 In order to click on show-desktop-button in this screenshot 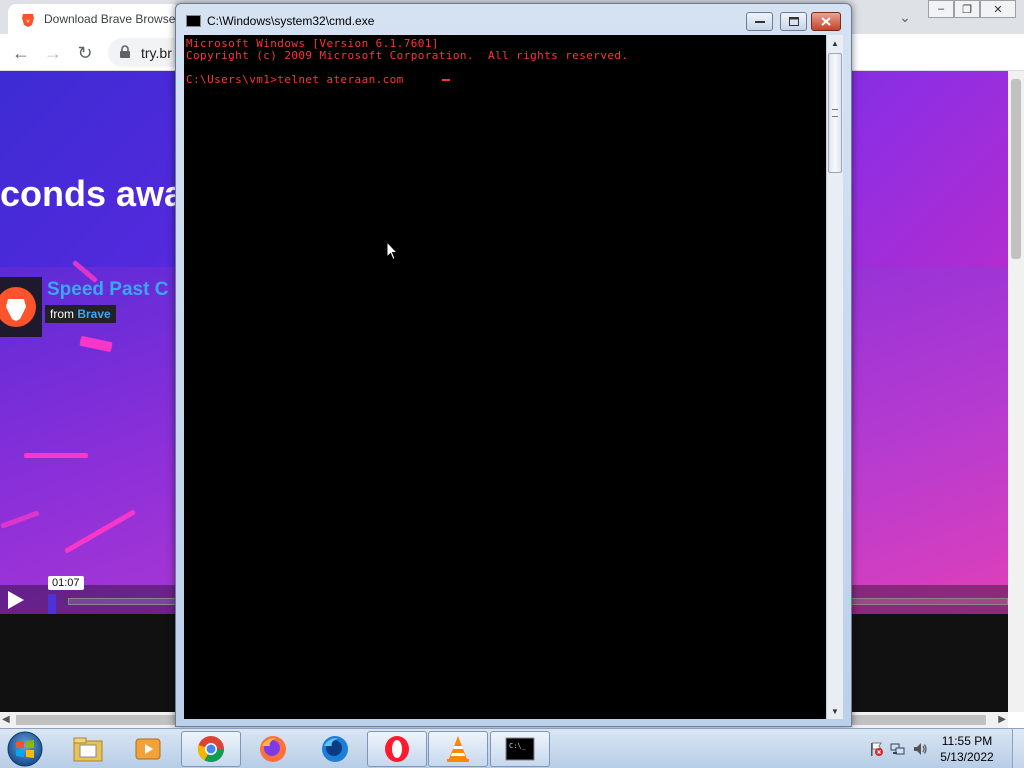, I will do `click(1018, 748)`.